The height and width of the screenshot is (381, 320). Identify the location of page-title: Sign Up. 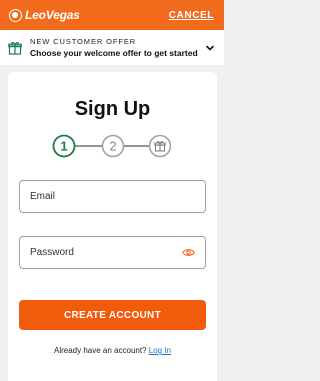
(112, 109).